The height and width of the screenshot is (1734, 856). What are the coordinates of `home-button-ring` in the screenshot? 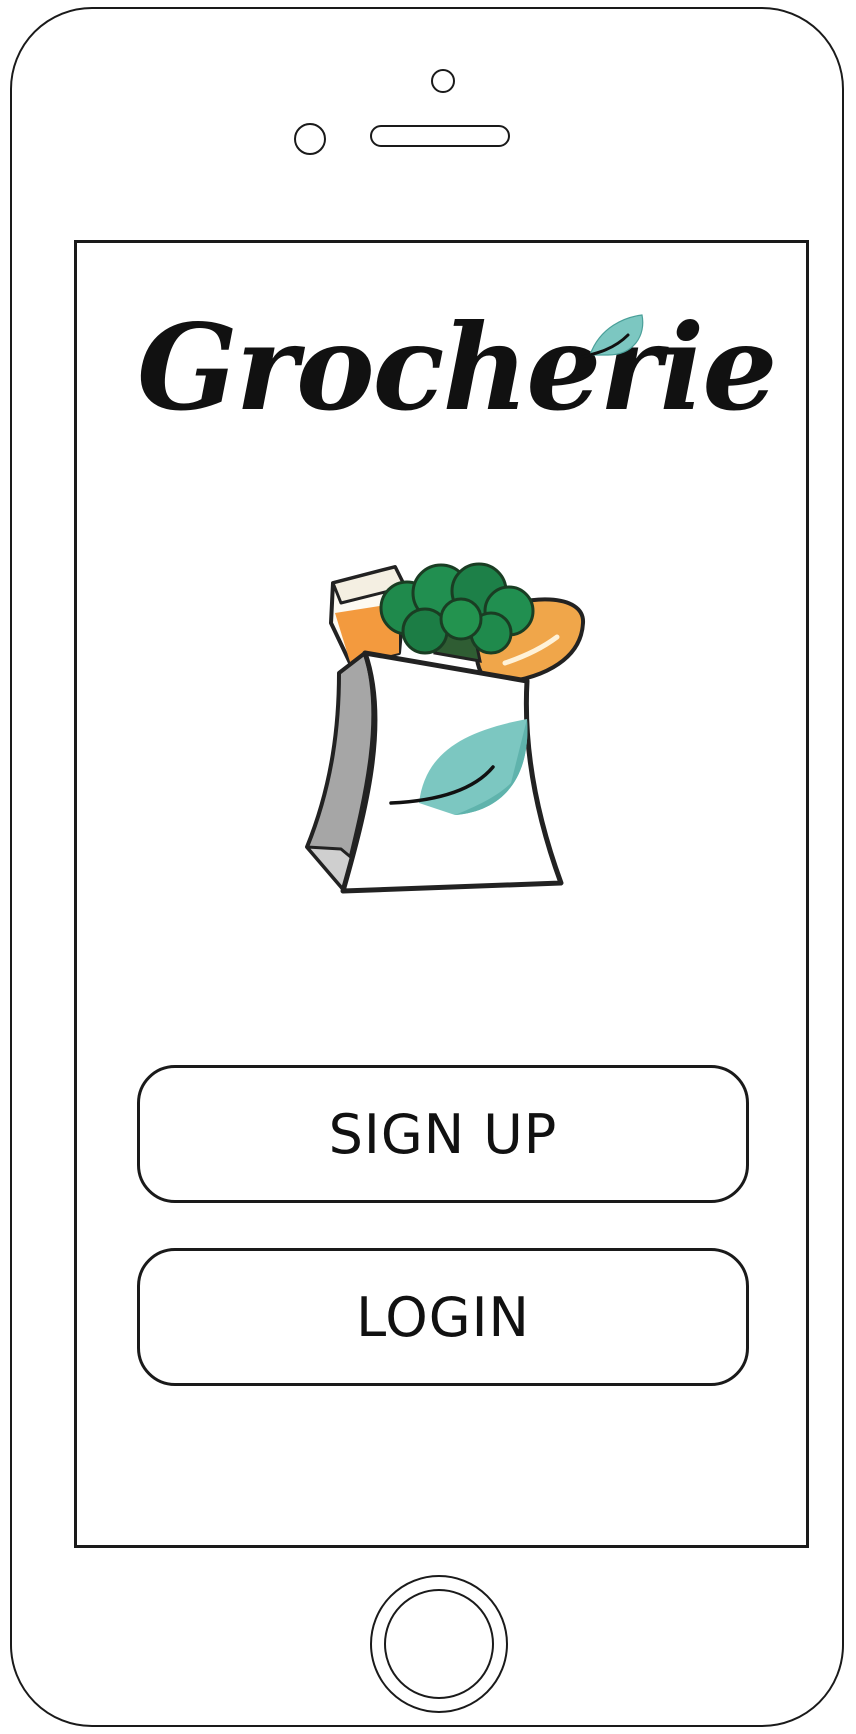 It's located at (439, 1644).